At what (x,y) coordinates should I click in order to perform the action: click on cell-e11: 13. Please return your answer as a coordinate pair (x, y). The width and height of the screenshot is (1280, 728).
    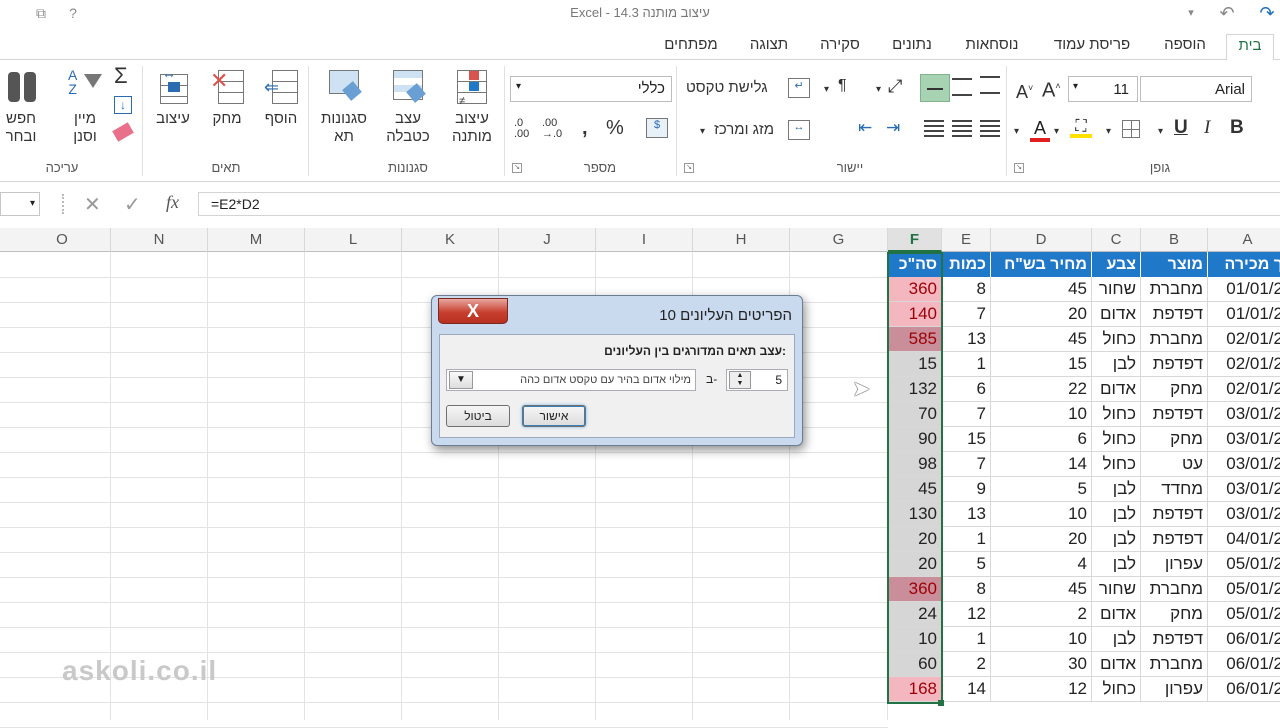
    Looking at the image, I should click on (966, 514).